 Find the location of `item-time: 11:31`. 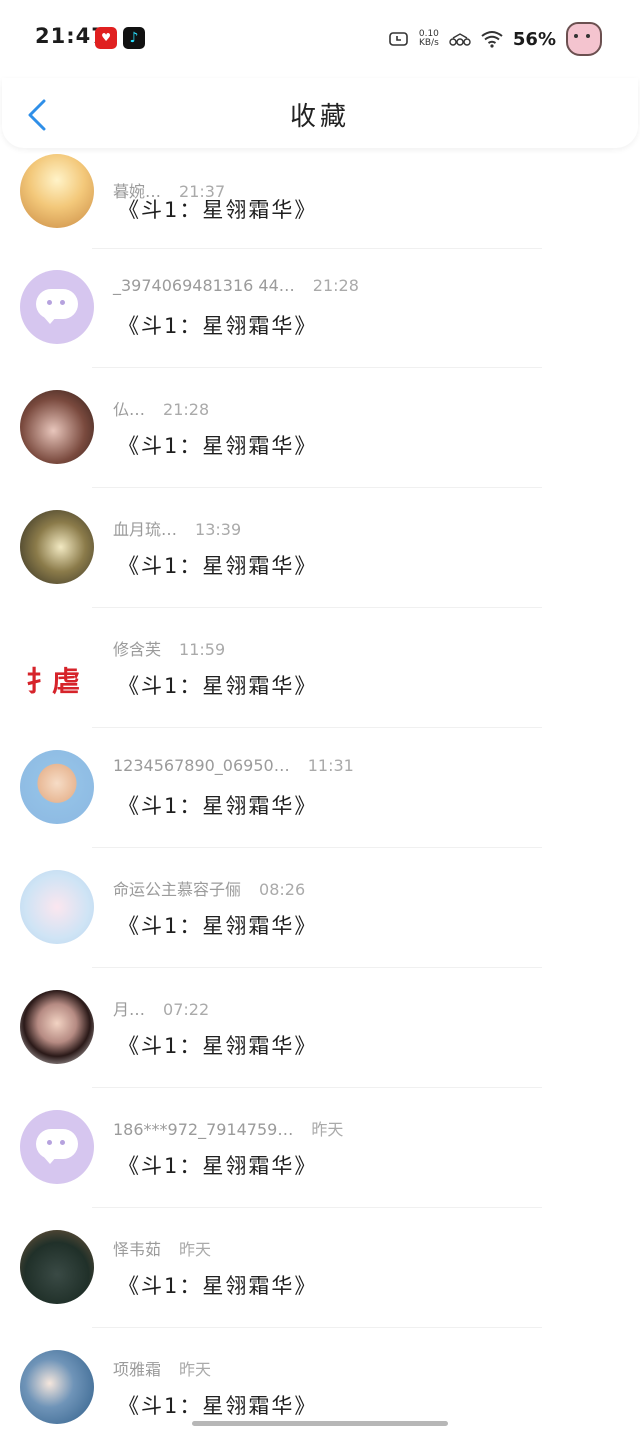

item-time: 11:31 is located at coordinates (330, 765).